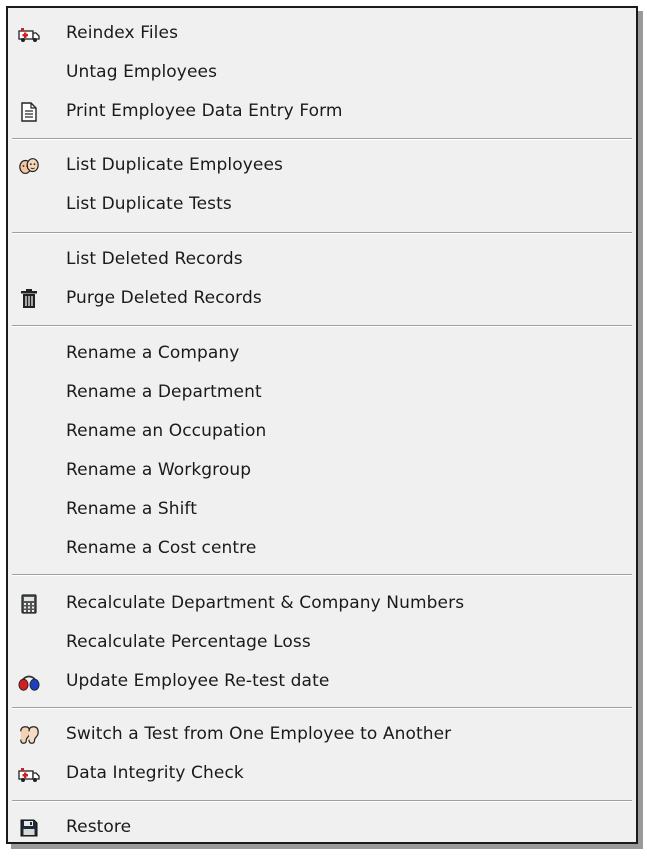 This screenshot has width=647, height=857. I want to click on menu-item-data-integrity-check: Data Integrity Check, so click(322, 773).